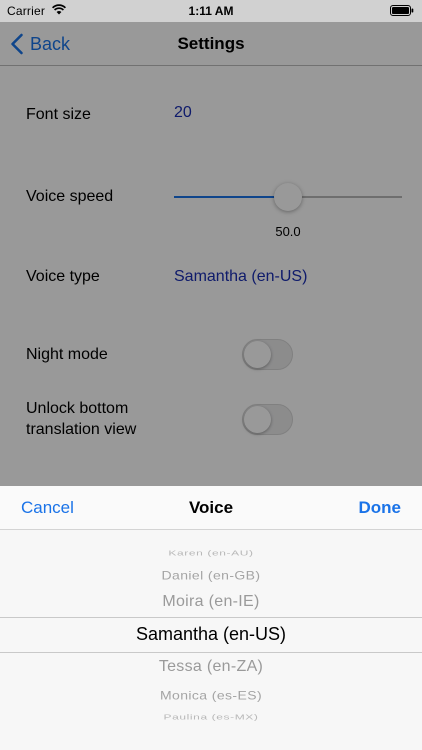 The width and height of the screenshot is (422, 750). Describe the element at coordinates (211, 652) in the screenshot. I see `selection-line-bottom` at that location.